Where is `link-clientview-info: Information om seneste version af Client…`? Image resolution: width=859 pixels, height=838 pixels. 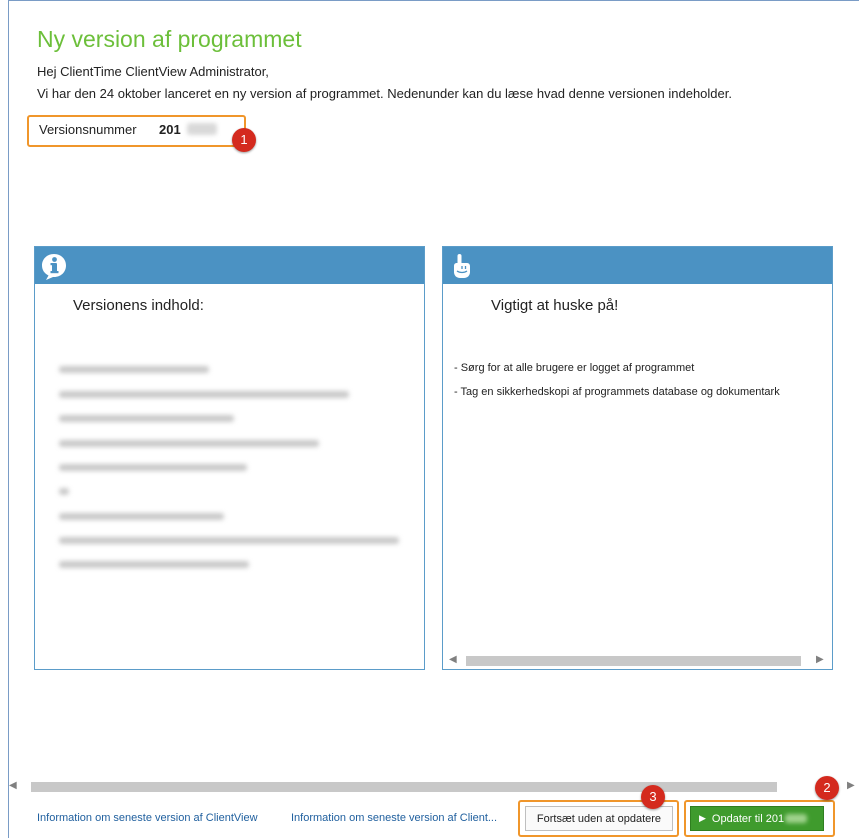
link-clientview-info: Information om seneste version af Client… is located at coordinates (147, 818).